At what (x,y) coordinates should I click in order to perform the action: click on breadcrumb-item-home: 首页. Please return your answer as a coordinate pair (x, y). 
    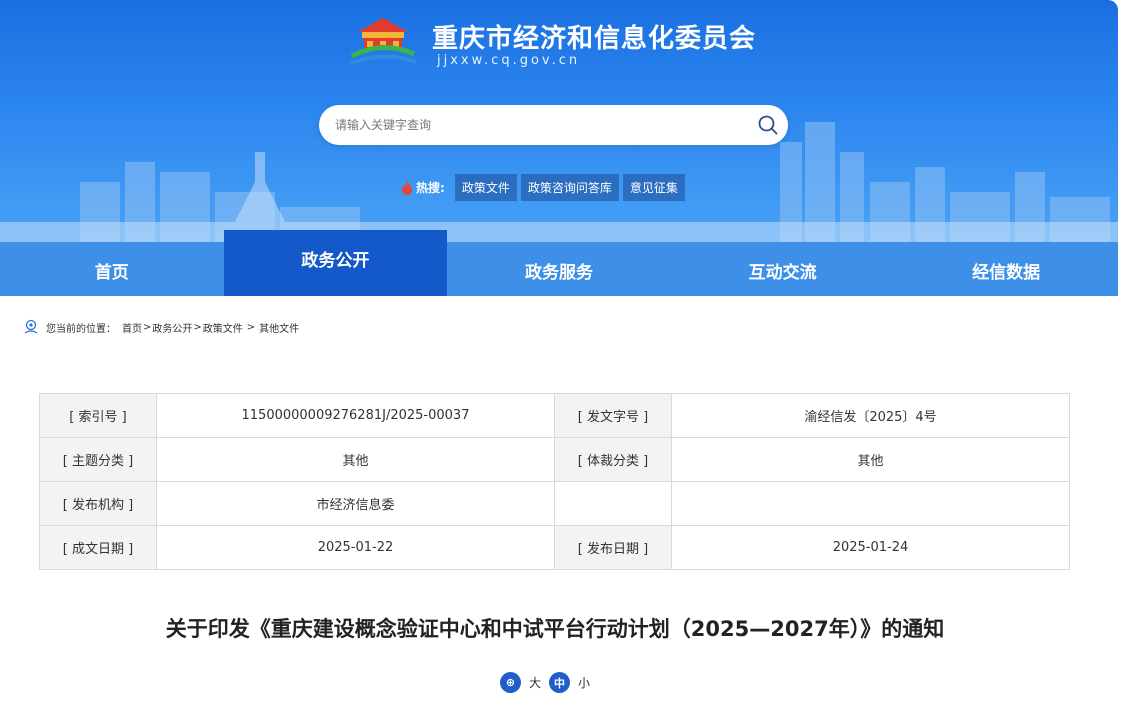
    Looking at the image, I should click on (132, 327).